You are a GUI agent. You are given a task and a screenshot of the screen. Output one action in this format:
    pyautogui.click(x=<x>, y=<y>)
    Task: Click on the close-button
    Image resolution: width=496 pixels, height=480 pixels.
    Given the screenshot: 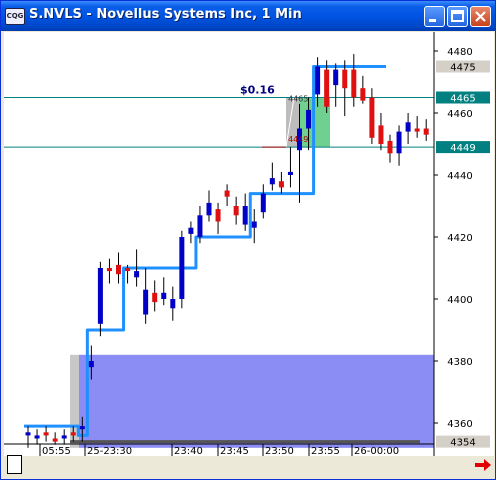 What is the action you would take?
    pyautogui.click(x=480, y=16)
    